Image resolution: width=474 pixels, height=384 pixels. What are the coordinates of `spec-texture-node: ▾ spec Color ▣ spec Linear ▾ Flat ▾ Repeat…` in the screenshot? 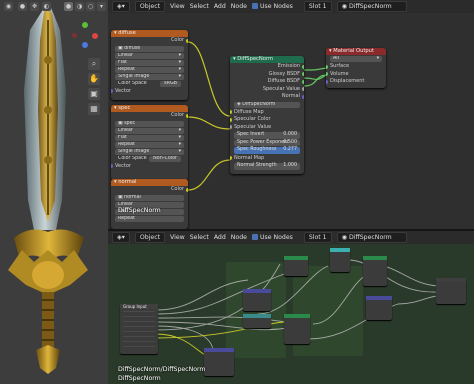 It's located at (149, 142).